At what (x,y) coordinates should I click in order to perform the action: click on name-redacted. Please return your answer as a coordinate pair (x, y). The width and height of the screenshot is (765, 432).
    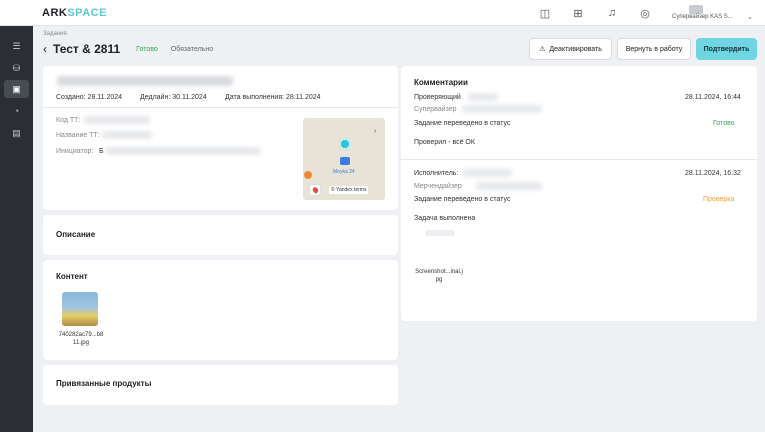
    Looking at the image, I should click on (127, 135).